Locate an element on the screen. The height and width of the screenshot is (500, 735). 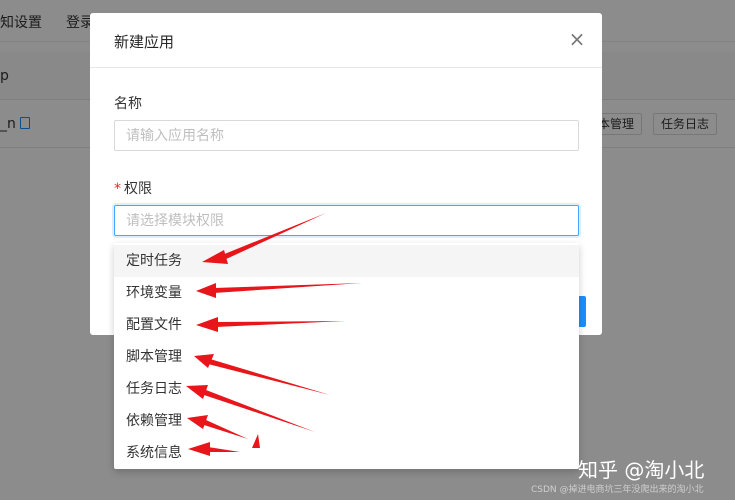
name-label: 名称 is located at coordinates (128, 104).